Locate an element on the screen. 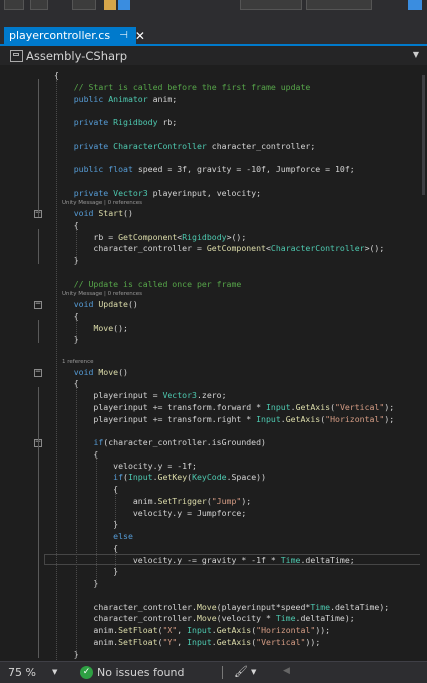 The width and height of the screenshot is (427, 683). code-line: void Start() is located at coordinates (93, 213).